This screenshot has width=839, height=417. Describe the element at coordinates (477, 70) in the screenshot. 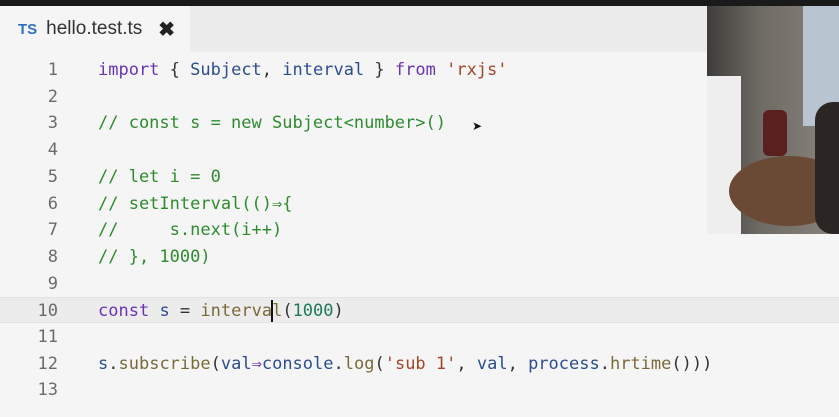

I see `code-token: 'rxjs'` at that location.